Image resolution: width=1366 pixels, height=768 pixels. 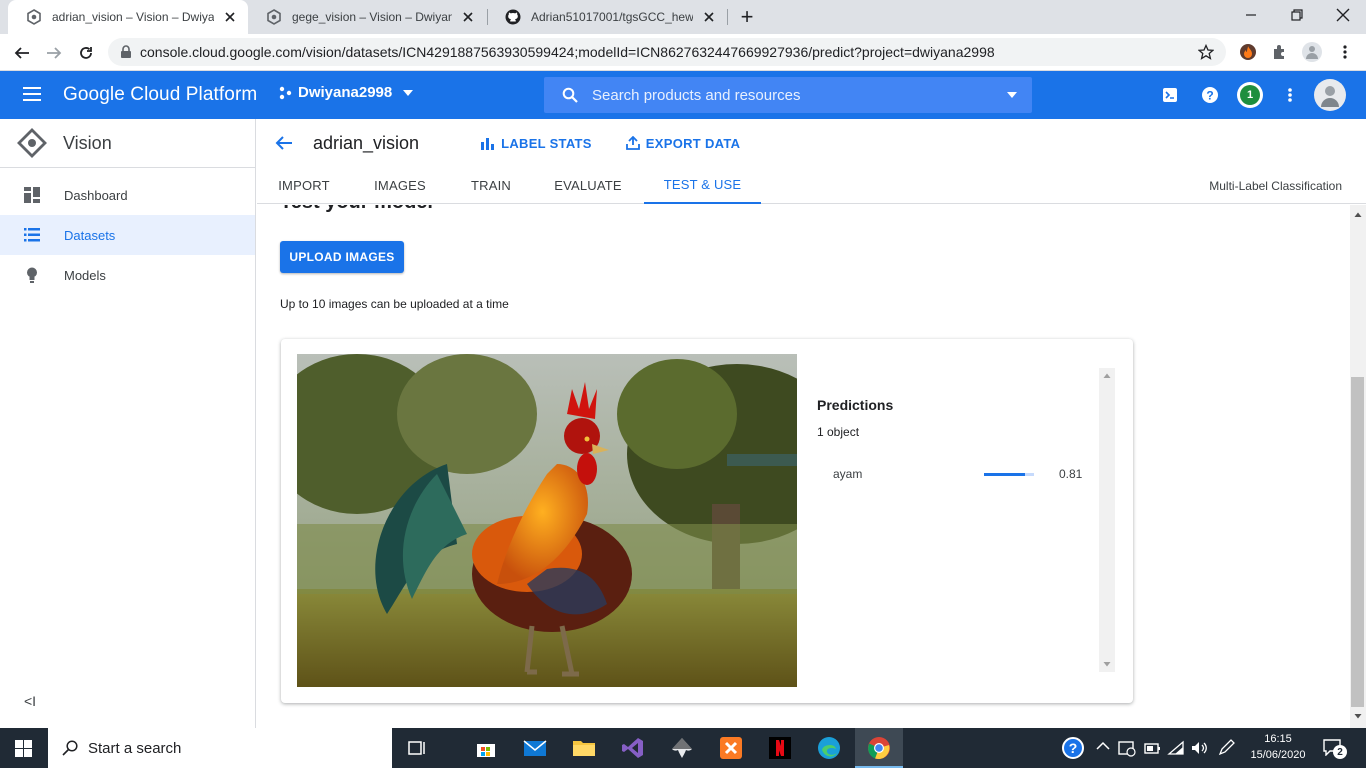 What do you see at coordinates (1073, 748) in the screenshot?
I see `help-tray-icon: ?` at bounding box center [1073, 748].